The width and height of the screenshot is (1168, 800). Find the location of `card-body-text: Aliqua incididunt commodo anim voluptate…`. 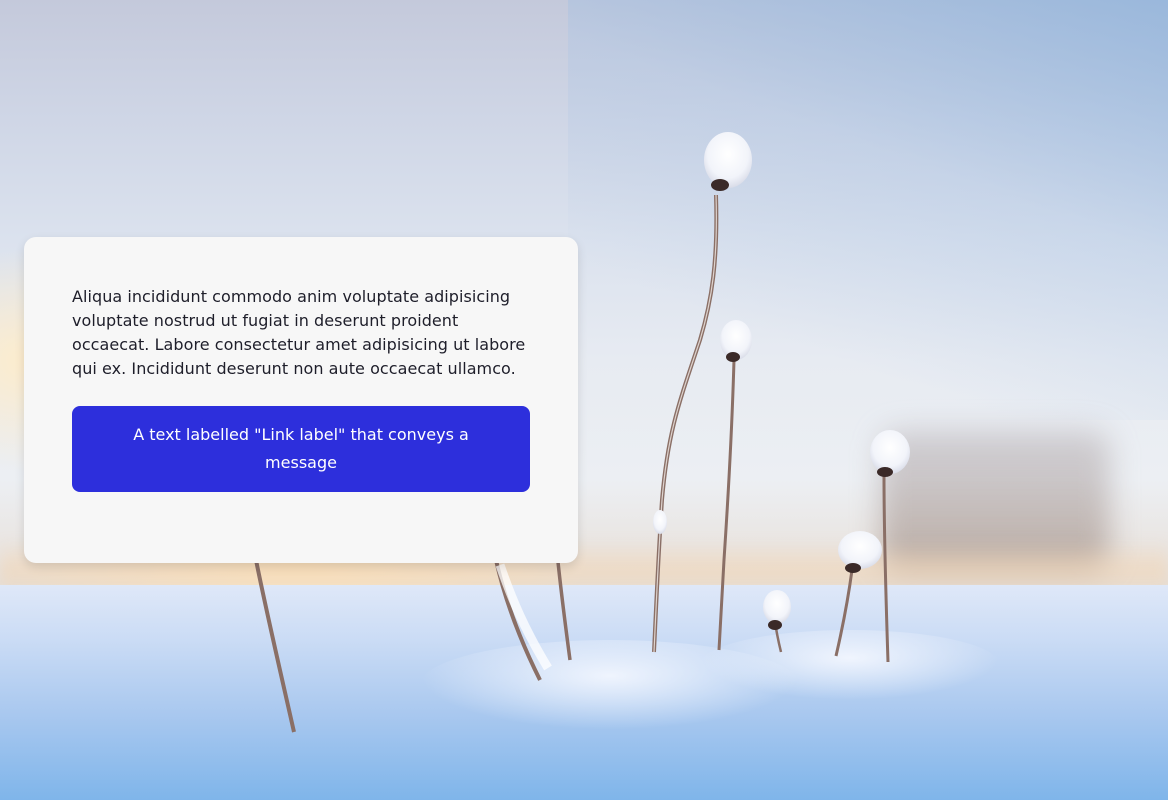

card-body-text: Aliqua incididunt commodo anim voluptate… is located at coordinates (299, 332).